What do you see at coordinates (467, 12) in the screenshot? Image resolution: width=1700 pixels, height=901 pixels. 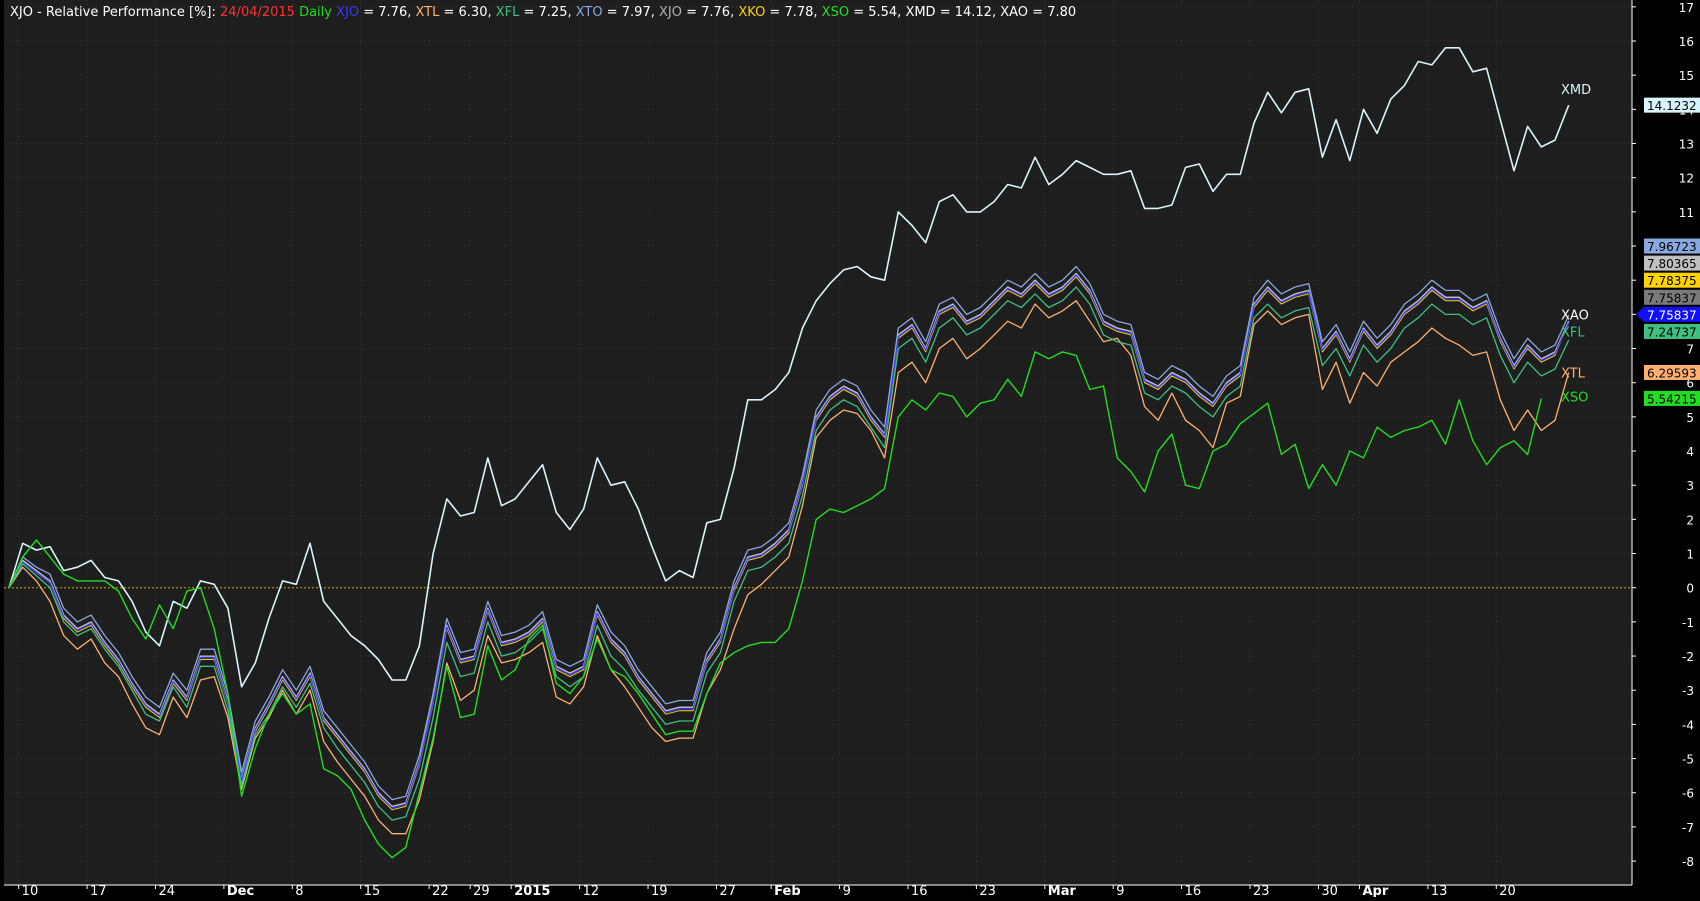 I see `title-part: = 6.30,` at bounding box center [467, 12].